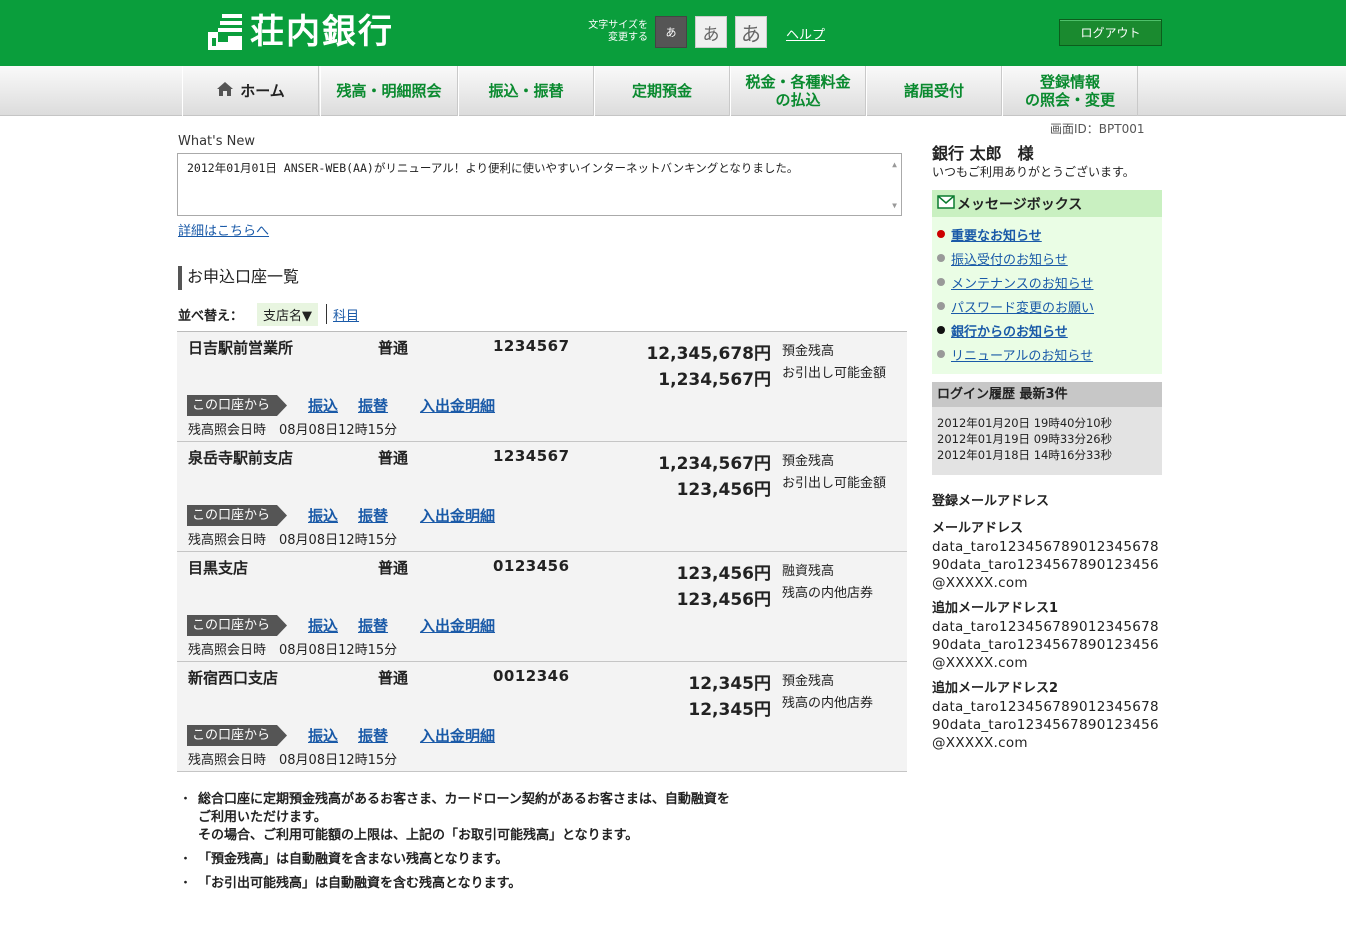  I want to click on nav-tax-payment: 税金・各種料金 の払込, so click(798, 91).